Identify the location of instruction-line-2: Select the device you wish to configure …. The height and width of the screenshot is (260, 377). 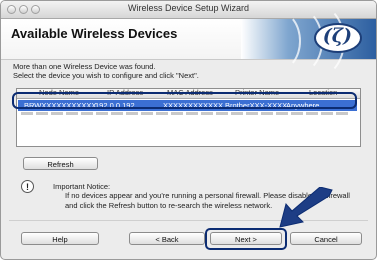
(106, 75).